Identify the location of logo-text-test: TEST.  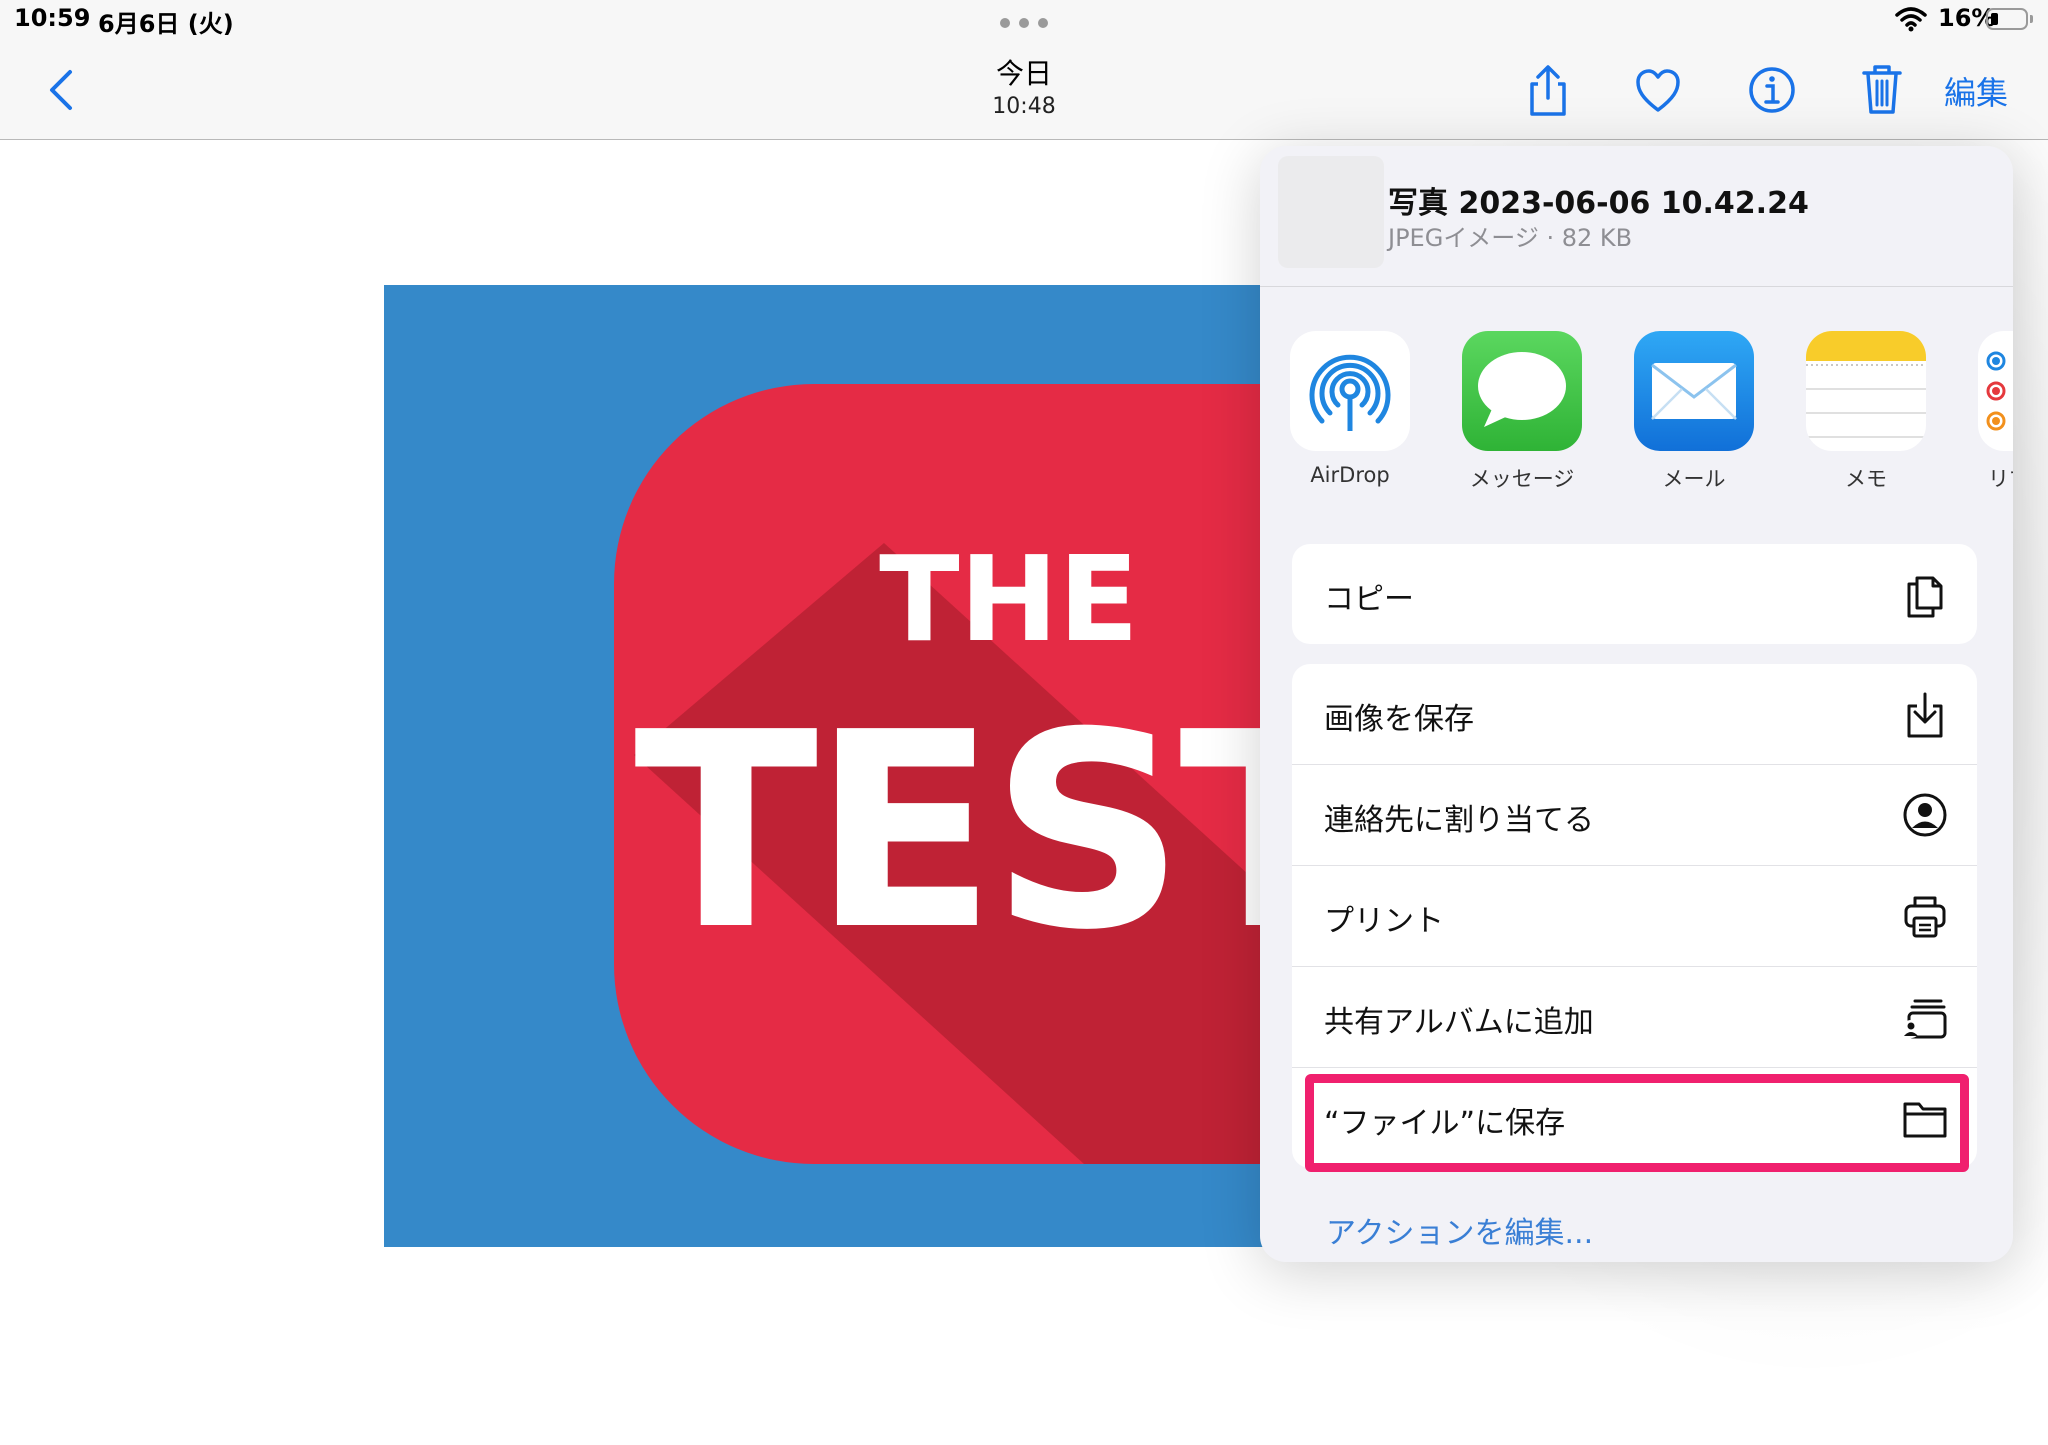
(999, 831).